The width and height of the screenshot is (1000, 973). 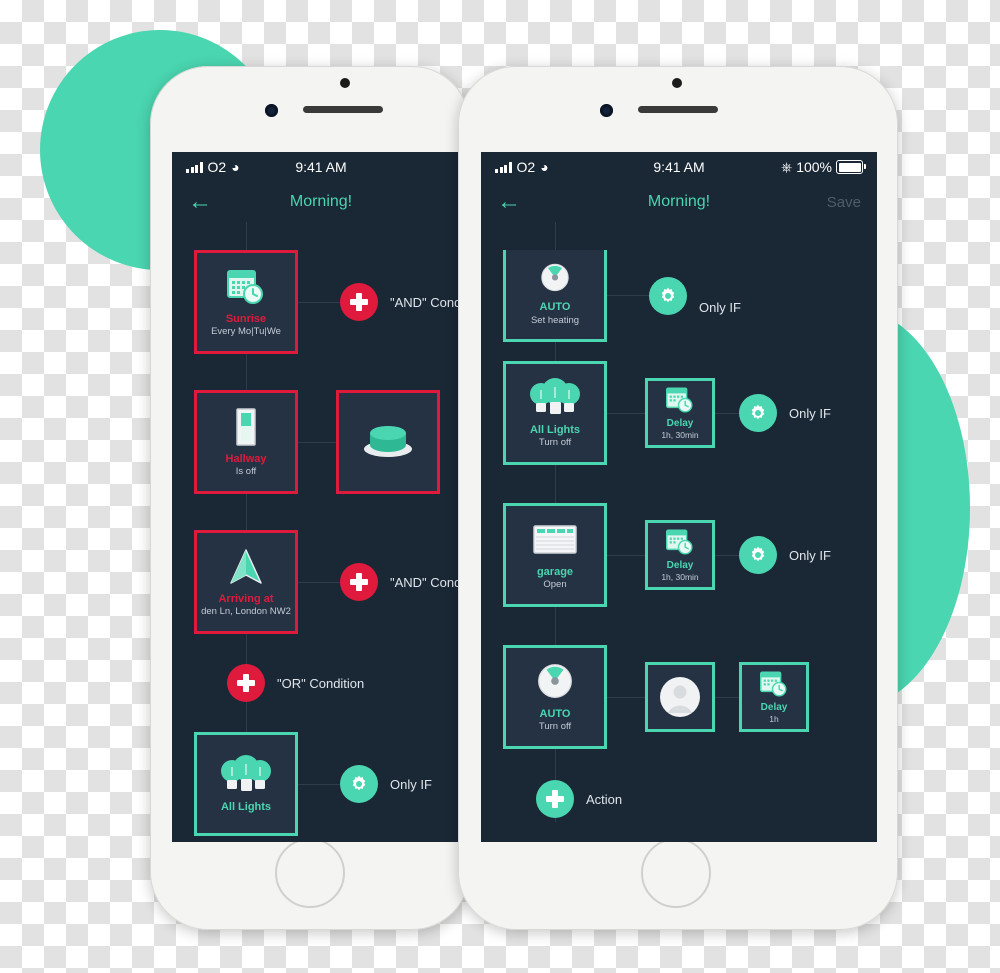 I want to click on only-if-label-3: Only IF, so click(x=810, y=555).